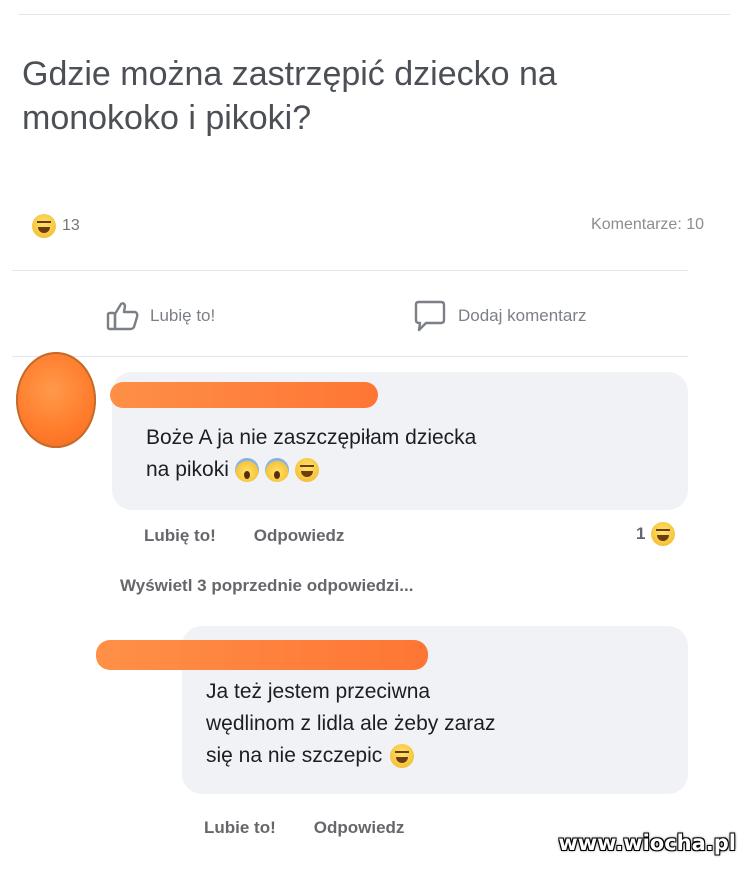 This screenshot has height=869, width=750. I want to click on like-button: Lubię to!, so click(160, 316).